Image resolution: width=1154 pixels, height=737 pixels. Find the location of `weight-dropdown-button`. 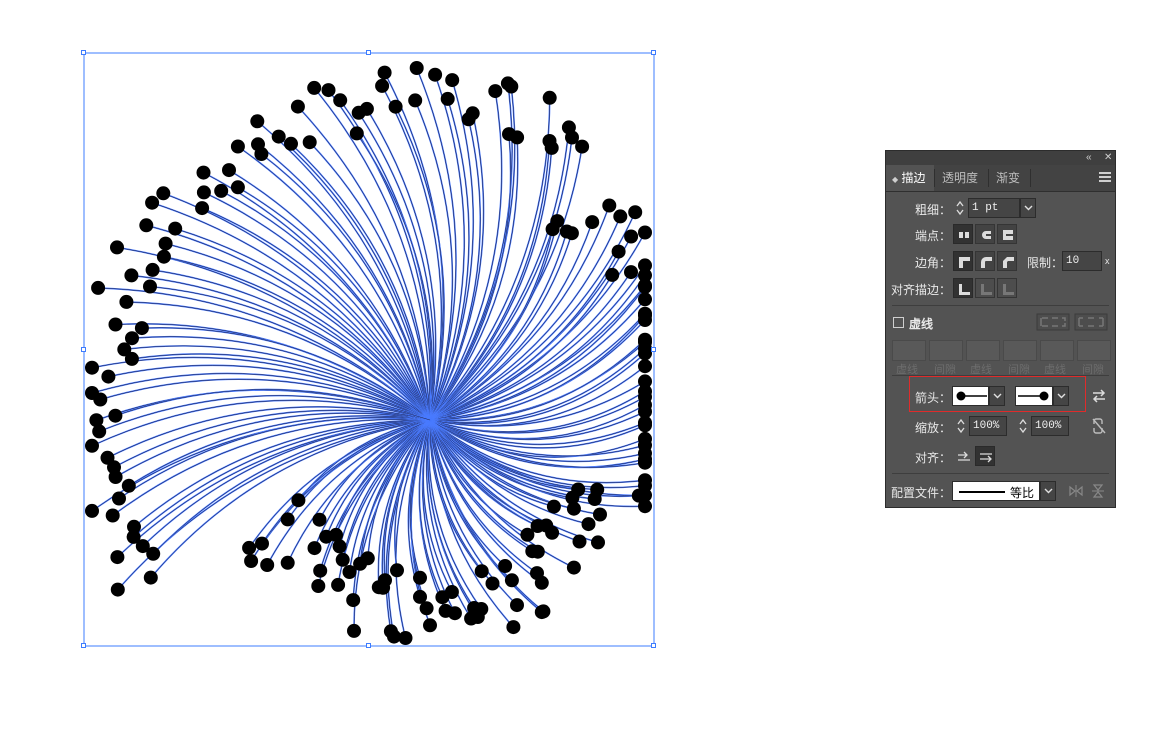

weight-dropdown-button is located at coordinates (1028, 208).